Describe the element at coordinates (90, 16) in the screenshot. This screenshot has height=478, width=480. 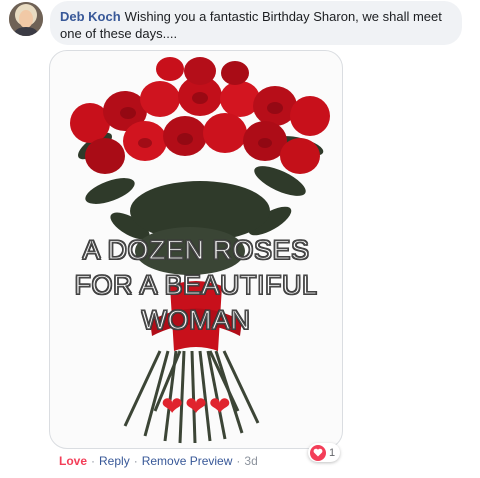
I see `comment-author: Deb Koch` at that location.